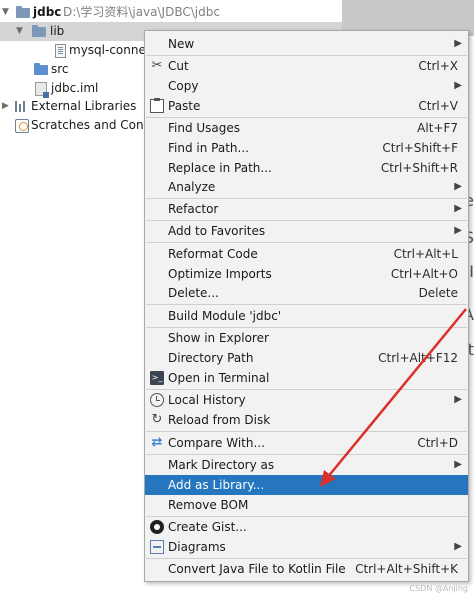 The height and width of the screenshot is (596, 474). I want to click on arrow-head, so click(328, 478).